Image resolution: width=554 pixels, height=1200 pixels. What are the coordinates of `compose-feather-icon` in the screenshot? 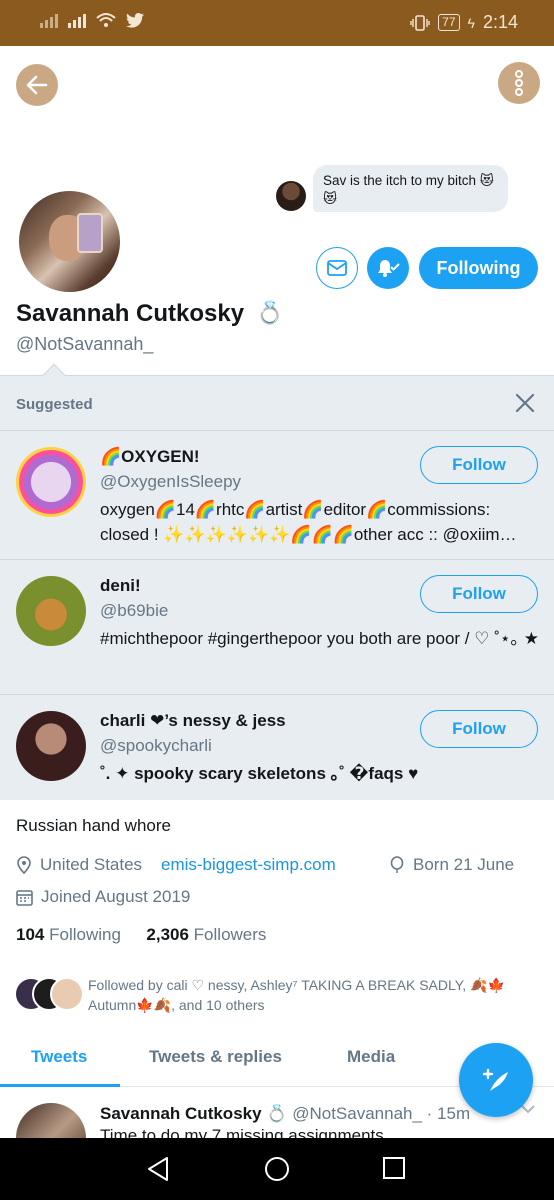 It's located at (495, 1079).